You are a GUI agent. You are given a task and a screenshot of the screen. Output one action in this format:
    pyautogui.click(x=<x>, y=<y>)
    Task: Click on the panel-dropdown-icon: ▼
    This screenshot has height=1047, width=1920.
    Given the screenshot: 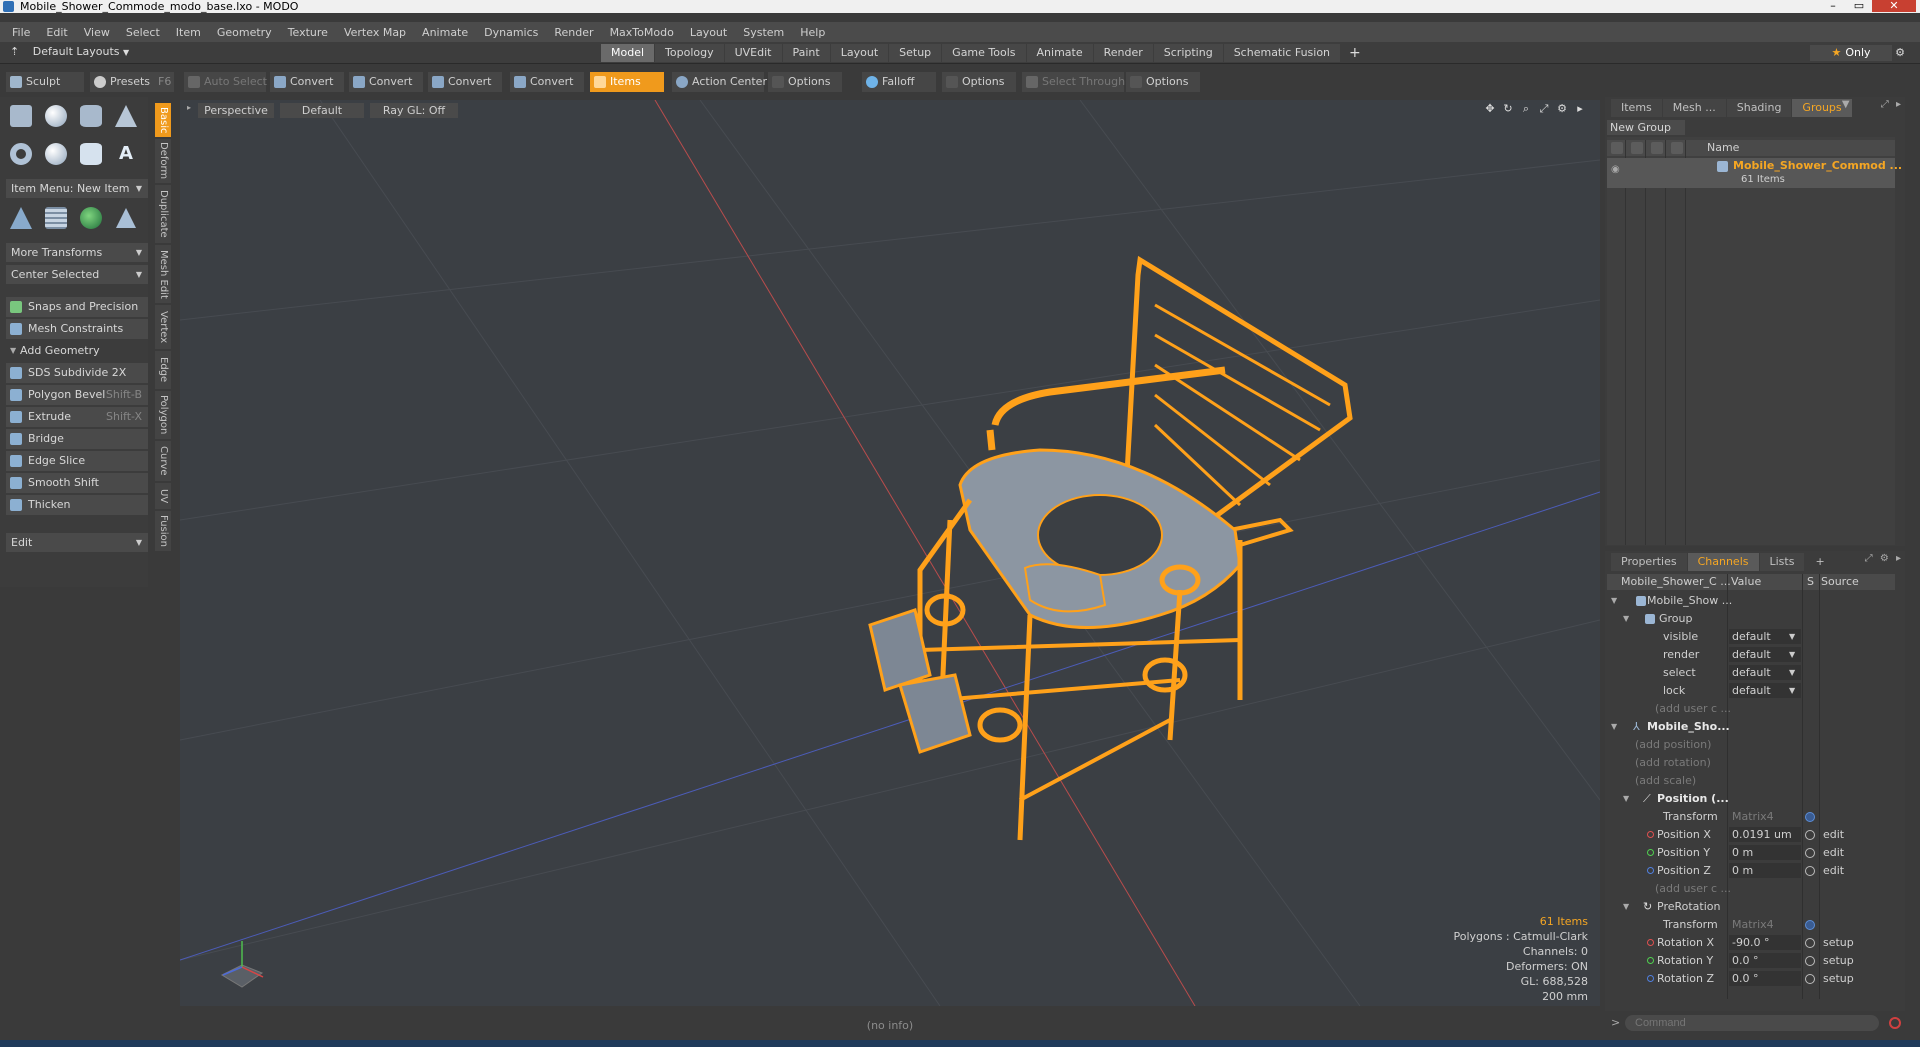 What is the action you would take?
    pyautogui.click(x=1846, y=104)
    